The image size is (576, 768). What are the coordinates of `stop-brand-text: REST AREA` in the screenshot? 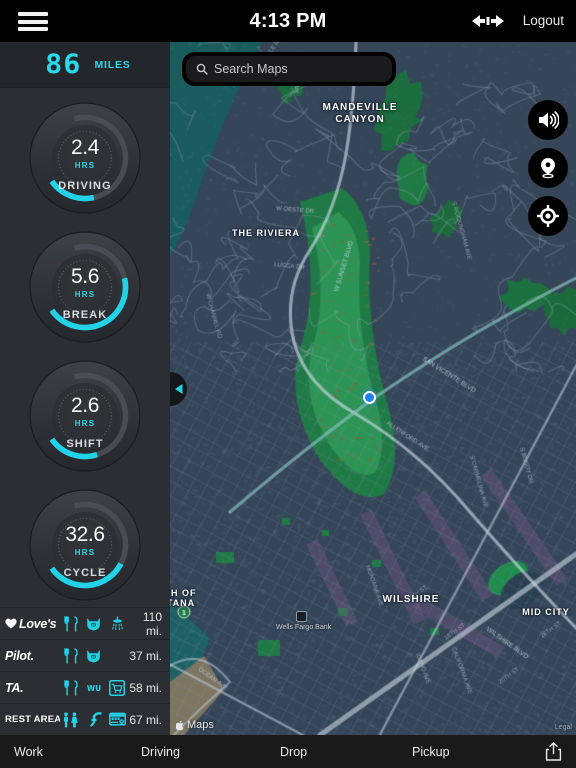 It's located at (32, 719).